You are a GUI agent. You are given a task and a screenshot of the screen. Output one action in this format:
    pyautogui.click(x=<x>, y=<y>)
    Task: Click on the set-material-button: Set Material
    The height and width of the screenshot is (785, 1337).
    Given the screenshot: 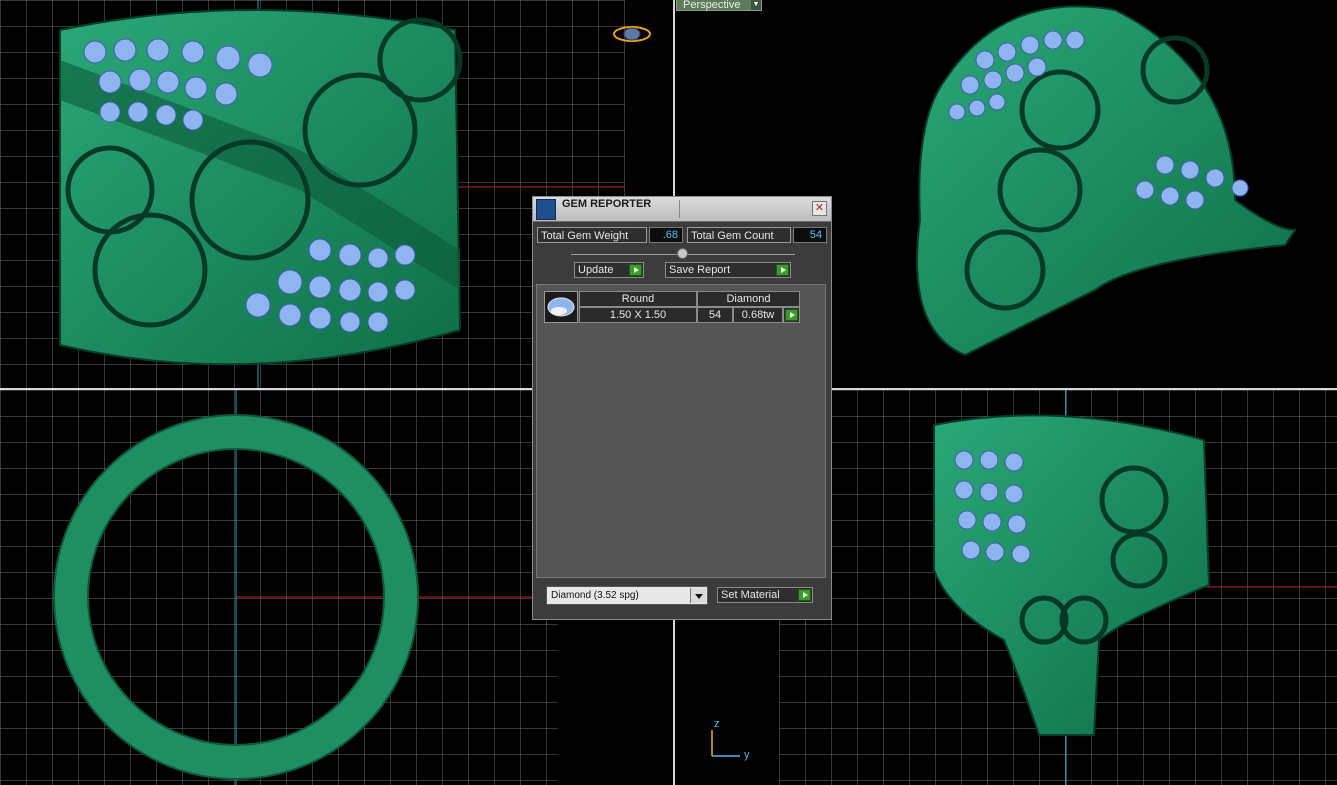 What is the action you would take?
    pyautogui.click(x=765, y=595)
    